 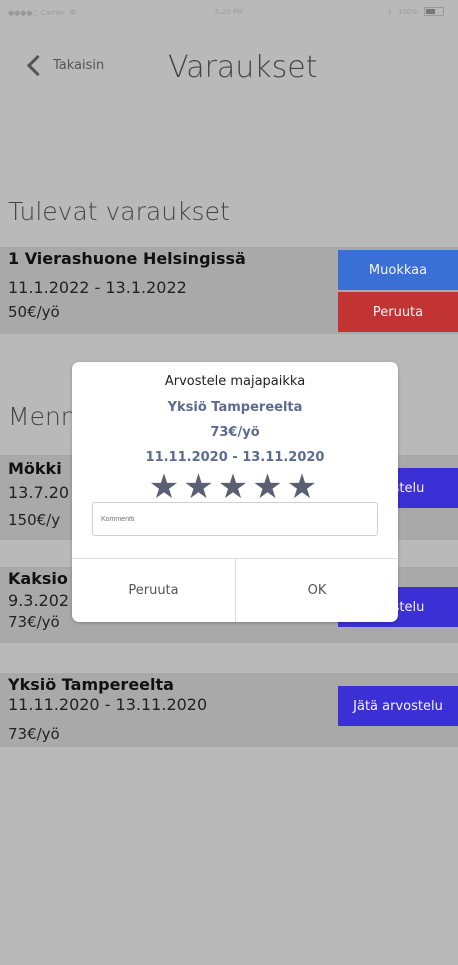 What do you see at coordinates (243, 67) in the screenshot?
I see `page-title: Varaukset` at bounding box center [243, 67].